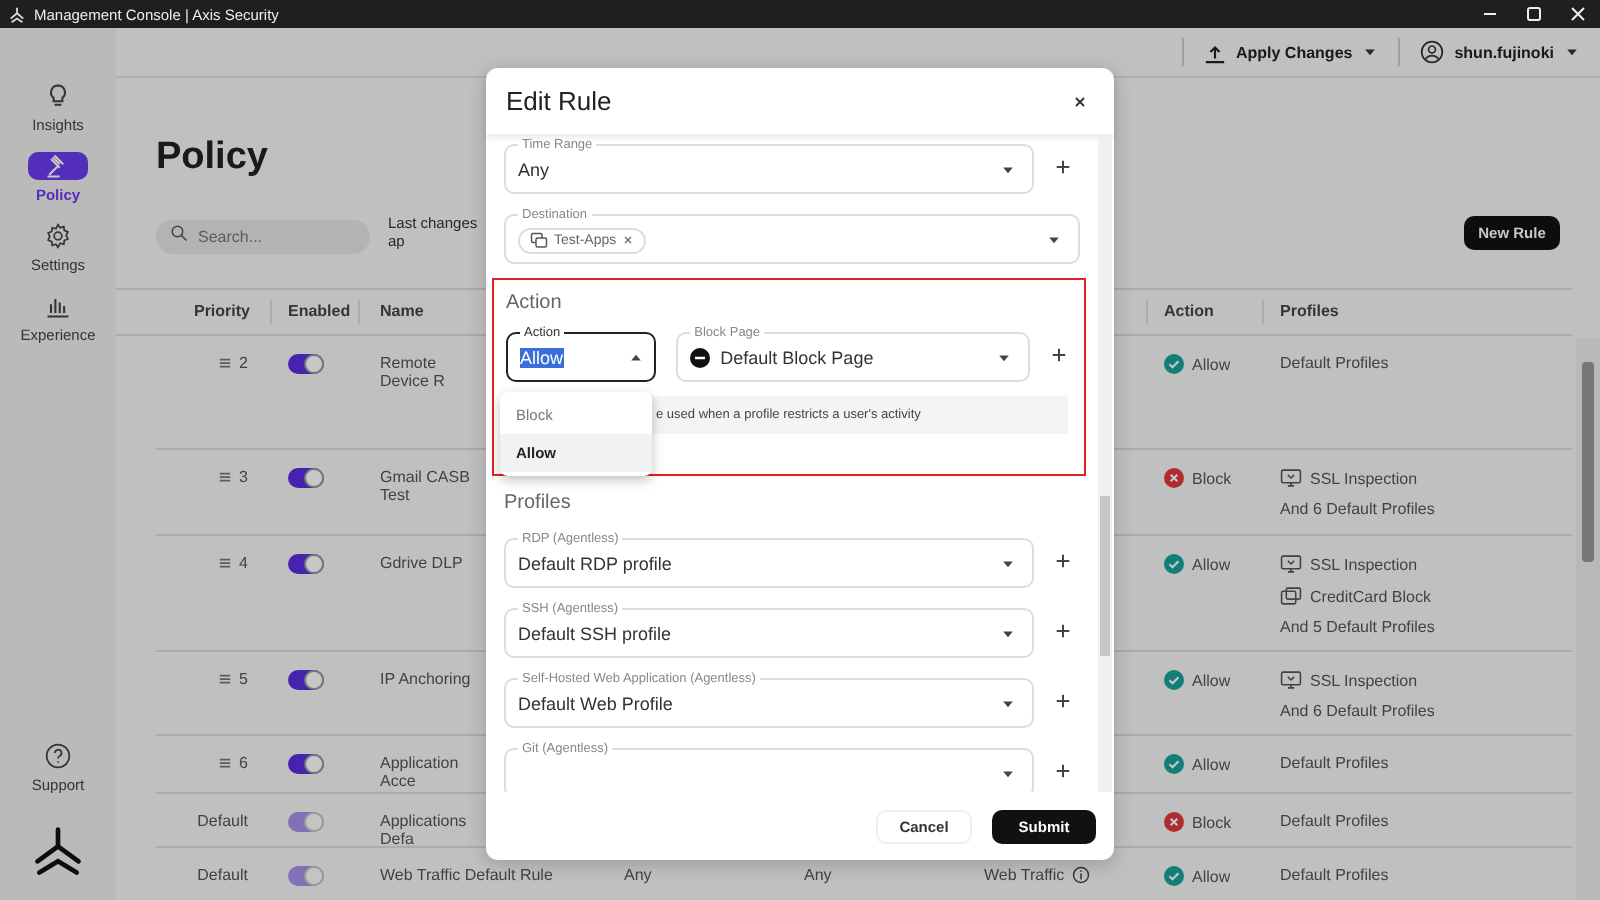  Describe the element at coordinates (538, 503) in the screenshot. I see `section-heading: Profiles` at that location.